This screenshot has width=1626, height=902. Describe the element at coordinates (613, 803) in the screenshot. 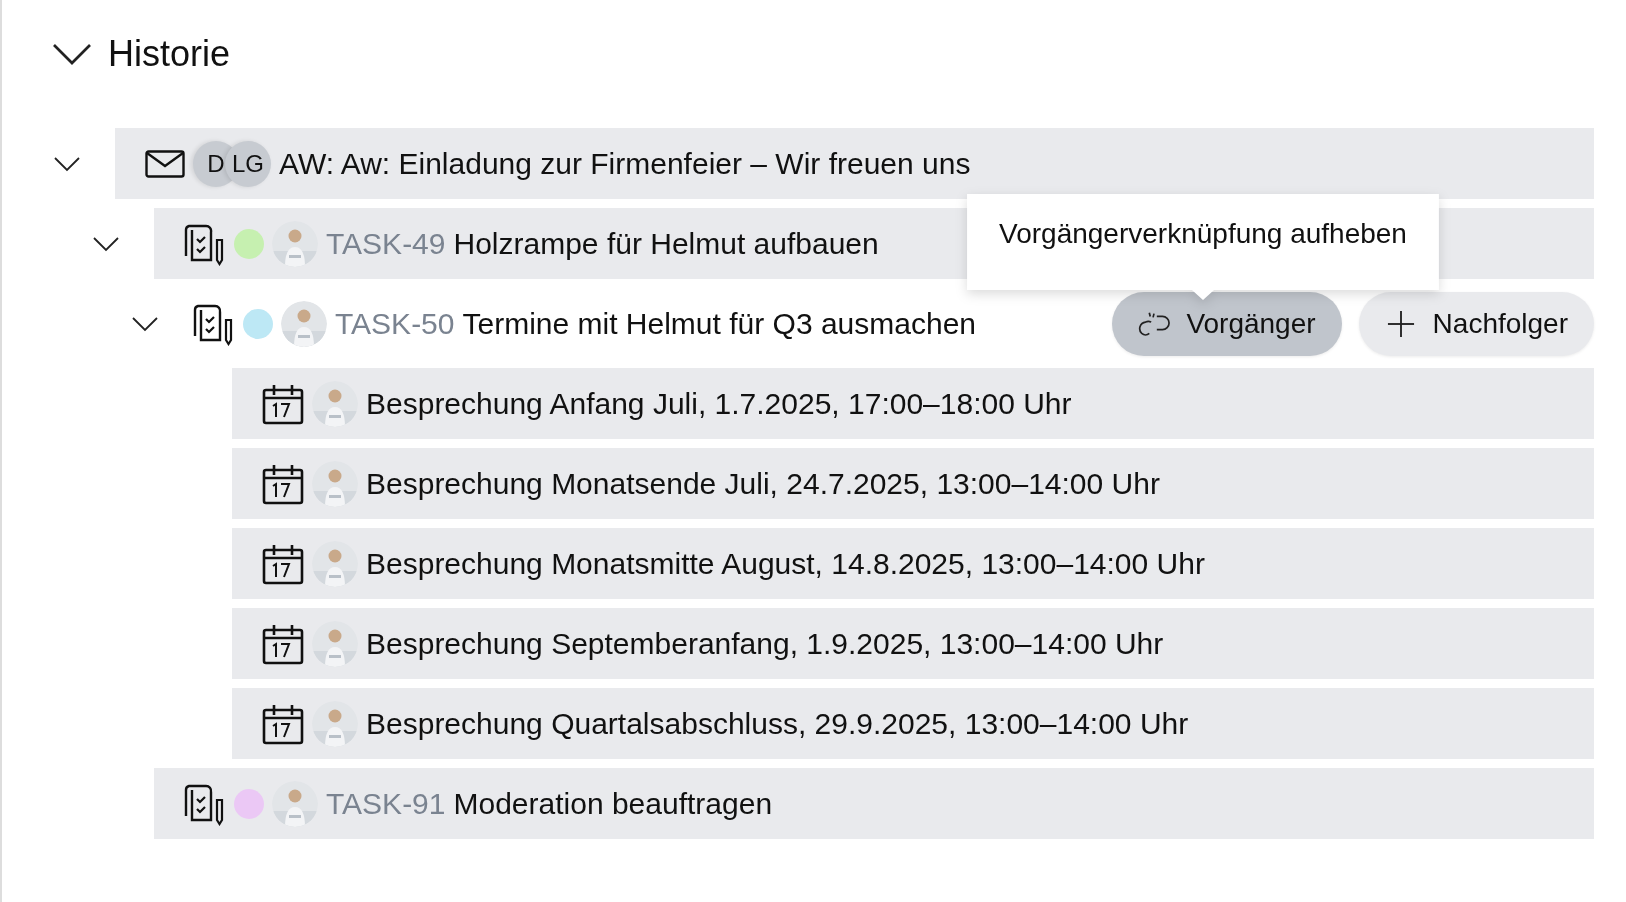

I see `item-title: Moderation beauftragen` at that location.